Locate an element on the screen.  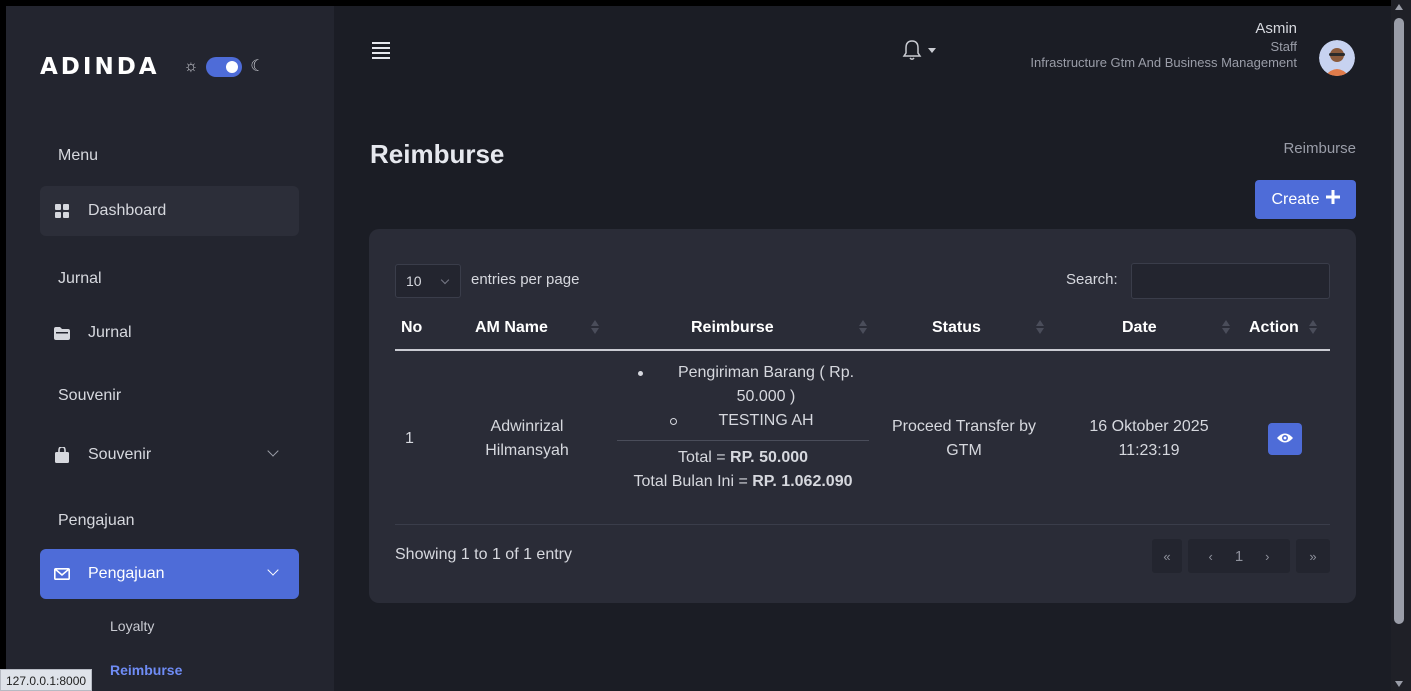
search-input is located at coordinates (1230, 281).